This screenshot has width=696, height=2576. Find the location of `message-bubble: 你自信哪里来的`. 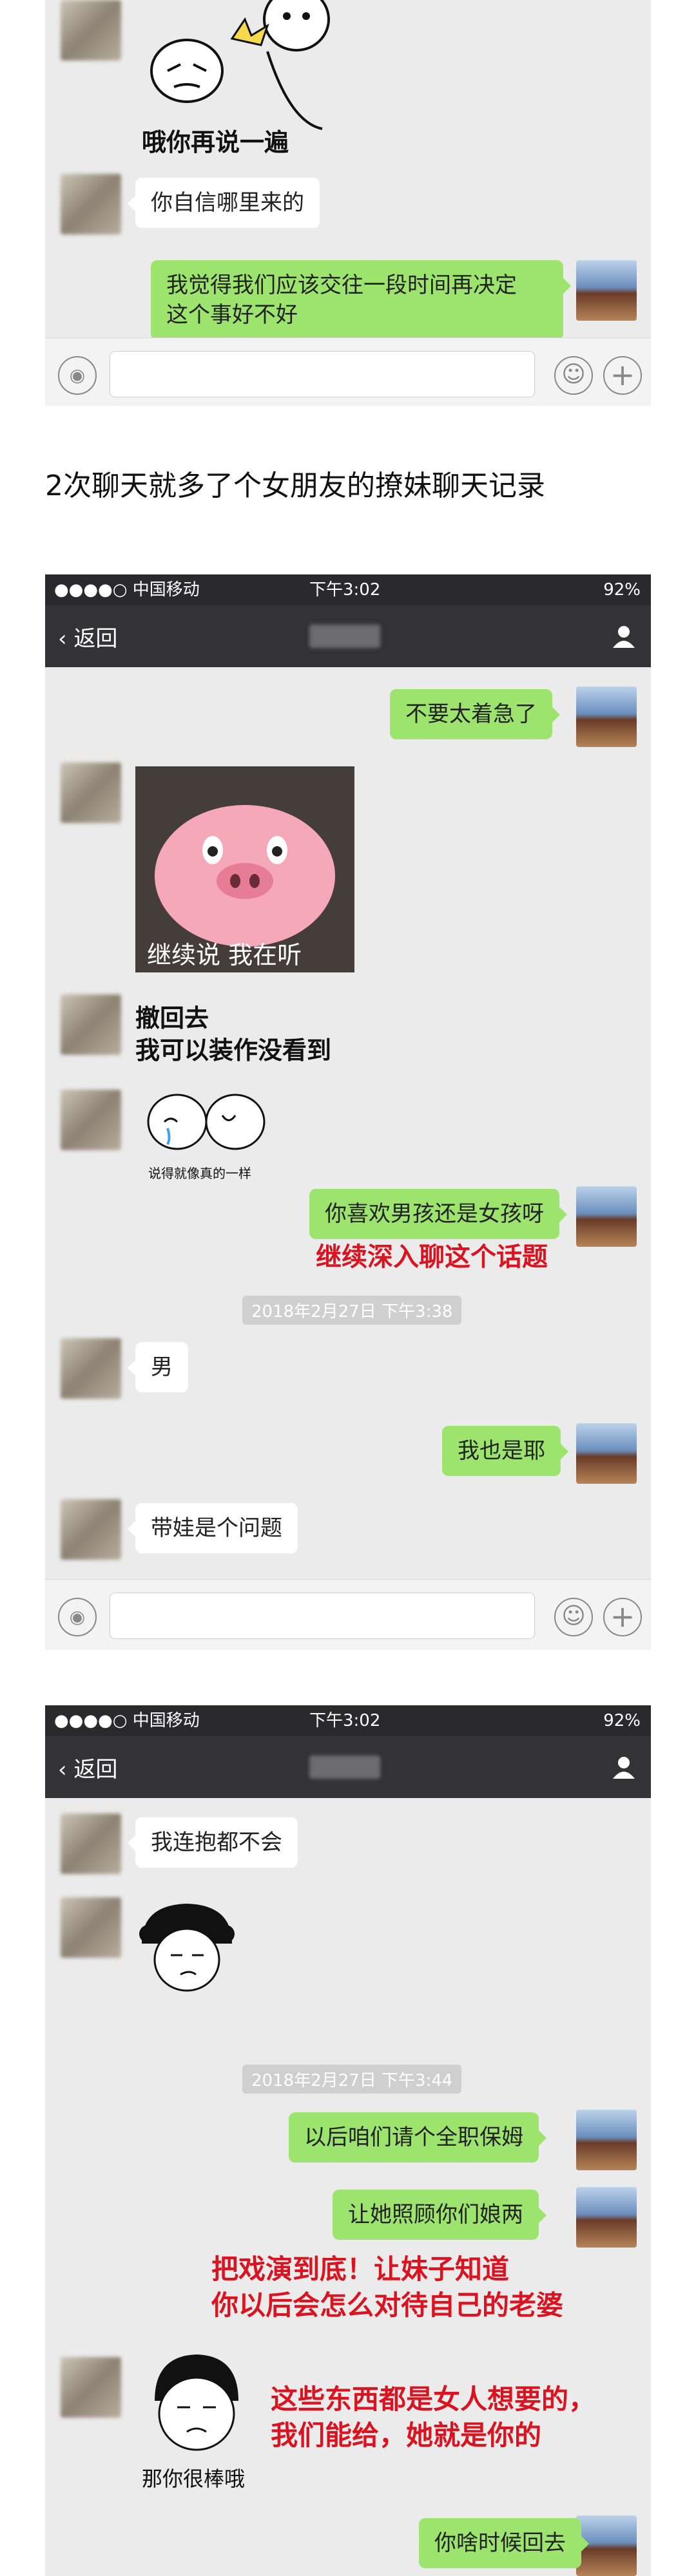

message-bubble: 你自信哪里来的 is located at coordinates (224, 203).